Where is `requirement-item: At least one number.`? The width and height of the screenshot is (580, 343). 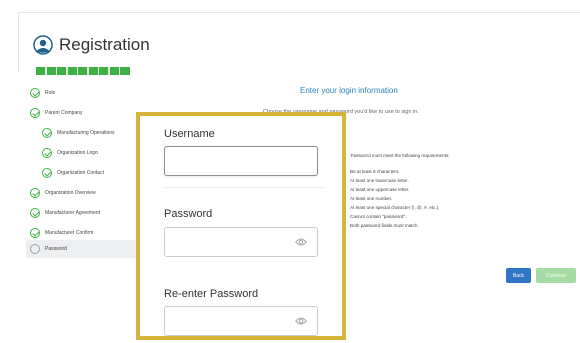
requirement-item: At least one number. is located at coordinates (371, 198).